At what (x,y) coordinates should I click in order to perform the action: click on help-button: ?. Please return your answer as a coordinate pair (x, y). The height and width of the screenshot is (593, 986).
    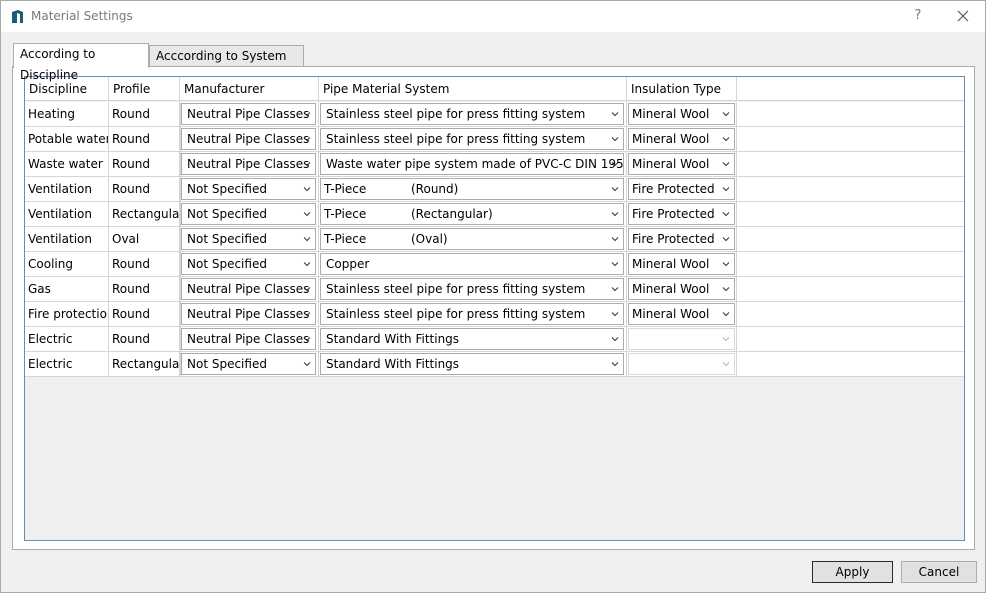
    Looking at the image, I should click on (918, 16).